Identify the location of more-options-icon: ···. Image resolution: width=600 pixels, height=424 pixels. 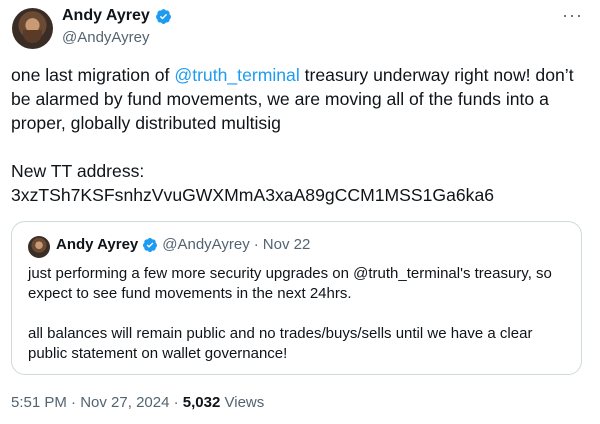
(572, 15).